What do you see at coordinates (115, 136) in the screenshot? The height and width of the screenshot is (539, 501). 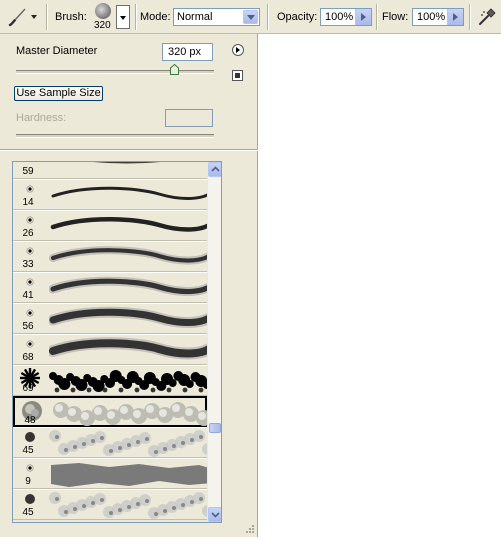 I see `hardness-slider` at bounding box center [115, 136].